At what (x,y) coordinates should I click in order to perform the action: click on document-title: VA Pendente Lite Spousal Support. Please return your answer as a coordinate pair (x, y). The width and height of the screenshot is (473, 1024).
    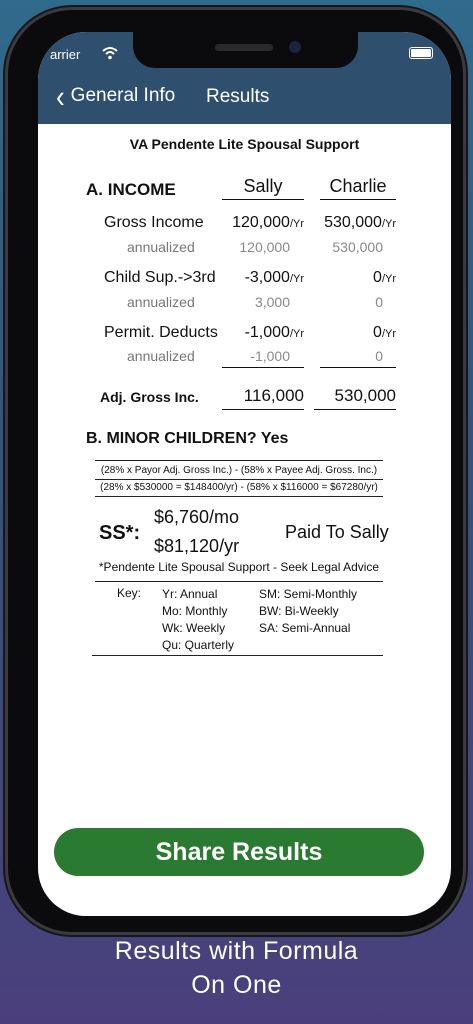
    Looking at the image, I should click on (244, 144).